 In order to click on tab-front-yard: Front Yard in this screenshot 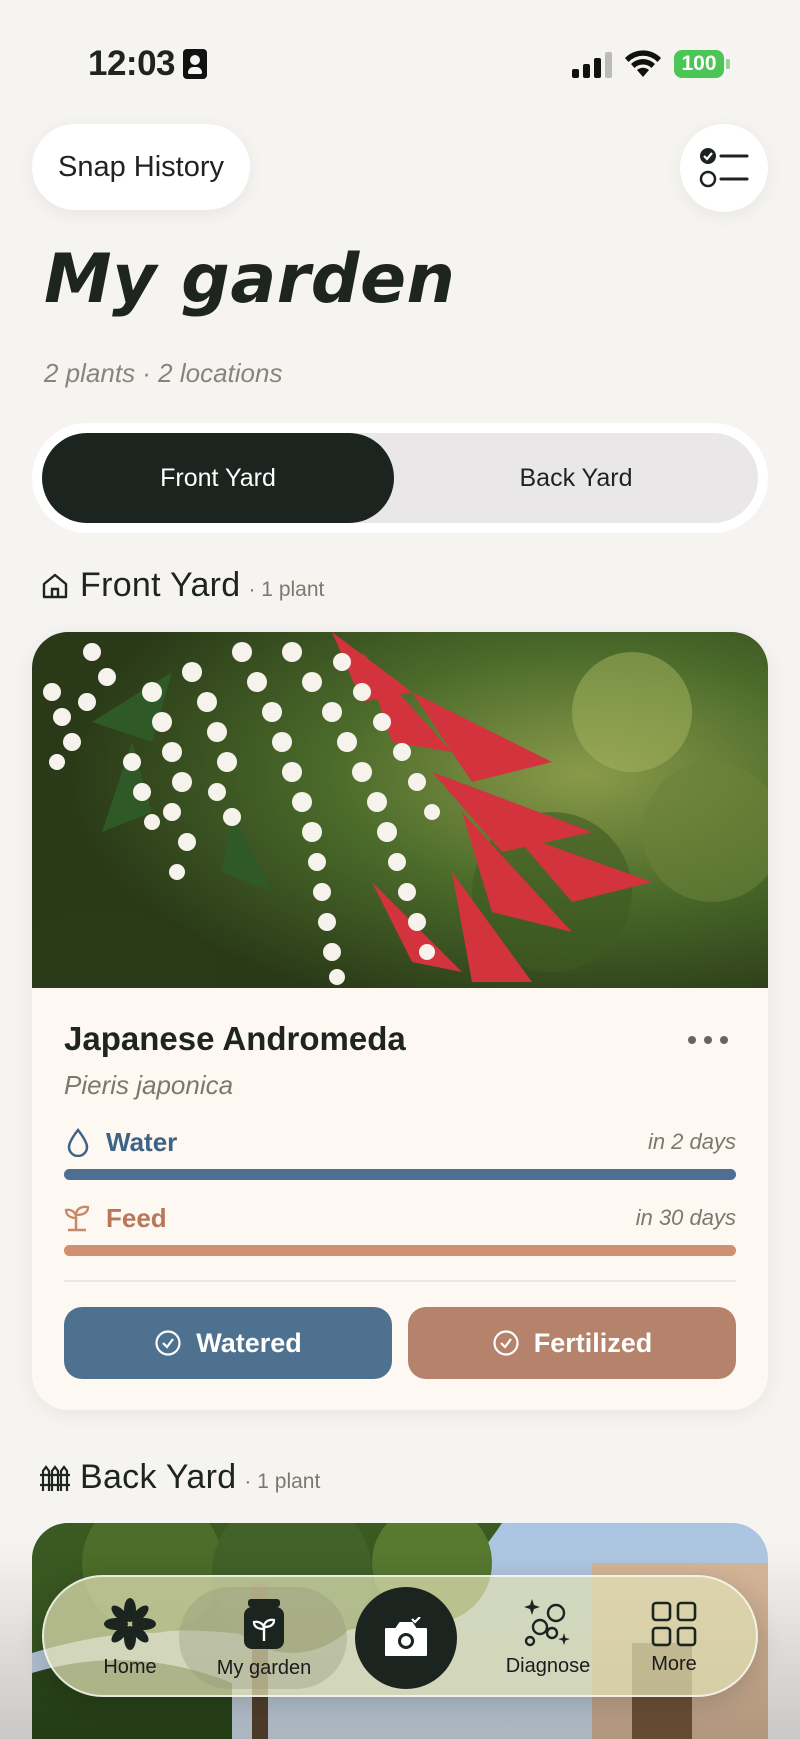, I will do `click(218, 478)`.